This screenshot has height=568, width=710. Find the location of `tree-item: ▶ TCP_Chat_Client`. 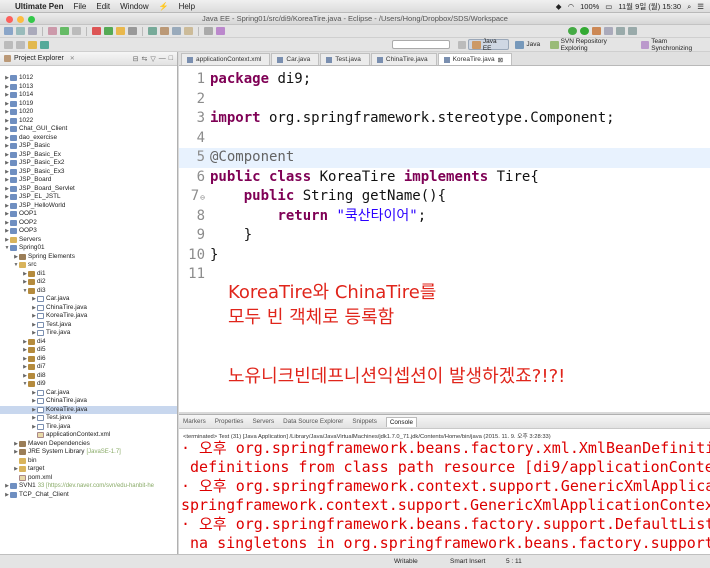

tree-item: ▶ TCP_Chat_Client is located at coordinates (88, 495).